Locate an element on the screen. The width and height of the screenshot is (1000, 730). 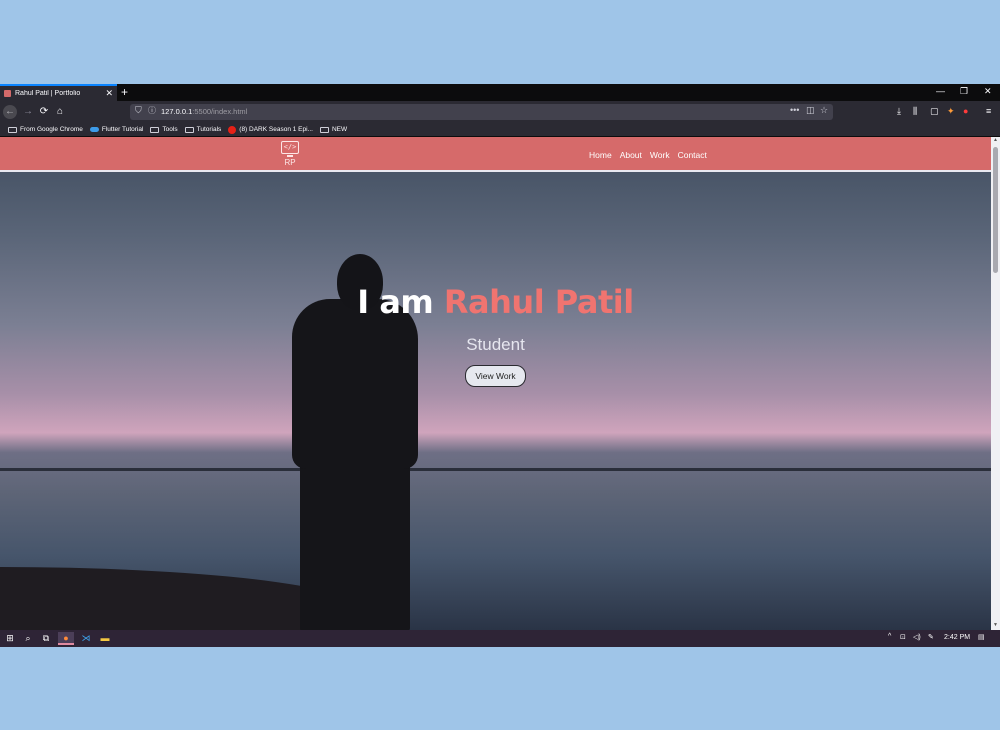
nav-link-home: Home is located at coordinates (600, 155).